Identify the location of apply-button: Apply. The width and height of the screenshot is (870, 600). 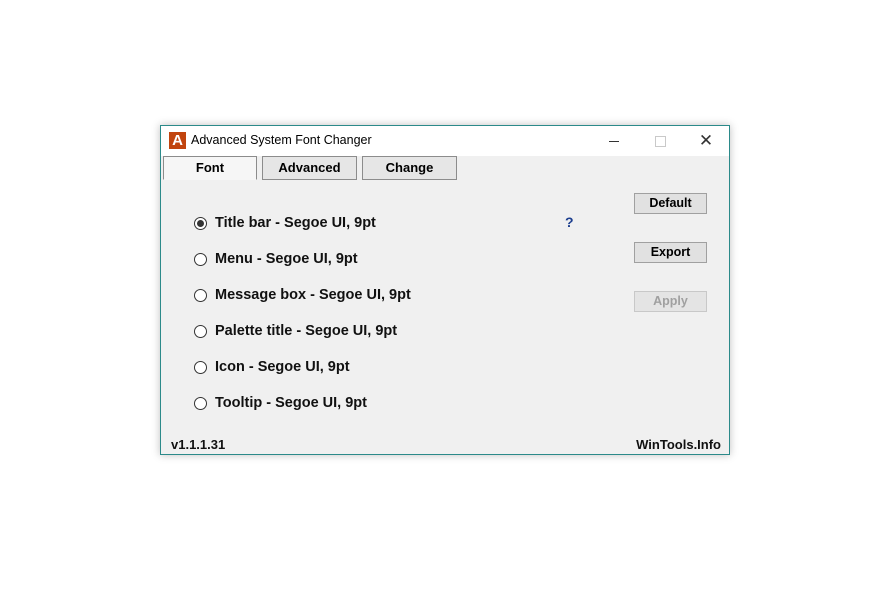
(670, 301).